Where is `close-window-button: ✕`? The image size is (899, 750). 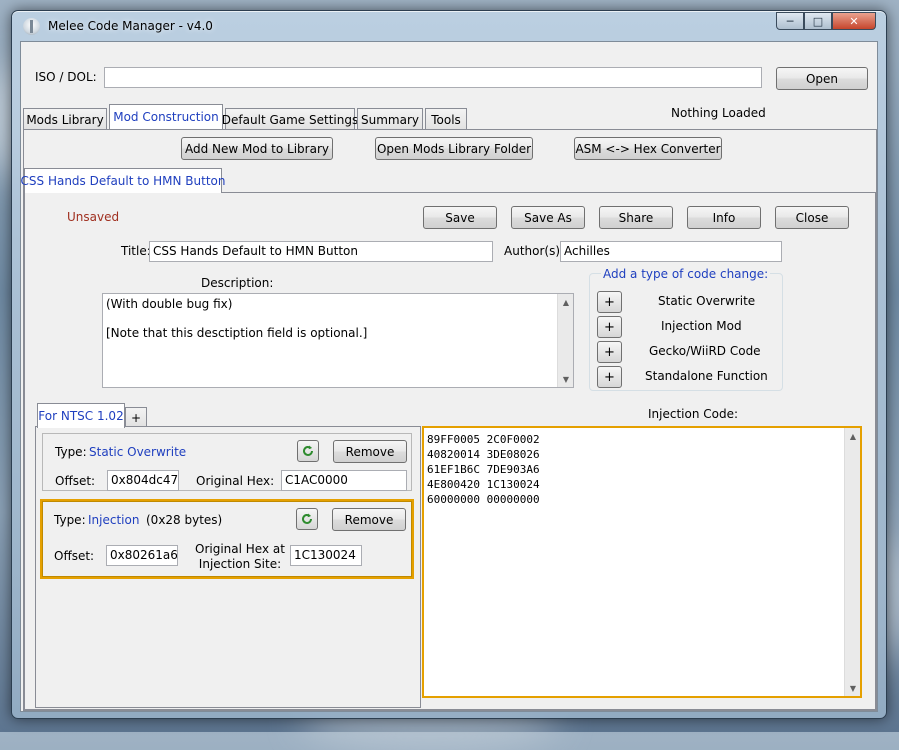 close-window-button: ✕ is located at coordinates (854, 21).